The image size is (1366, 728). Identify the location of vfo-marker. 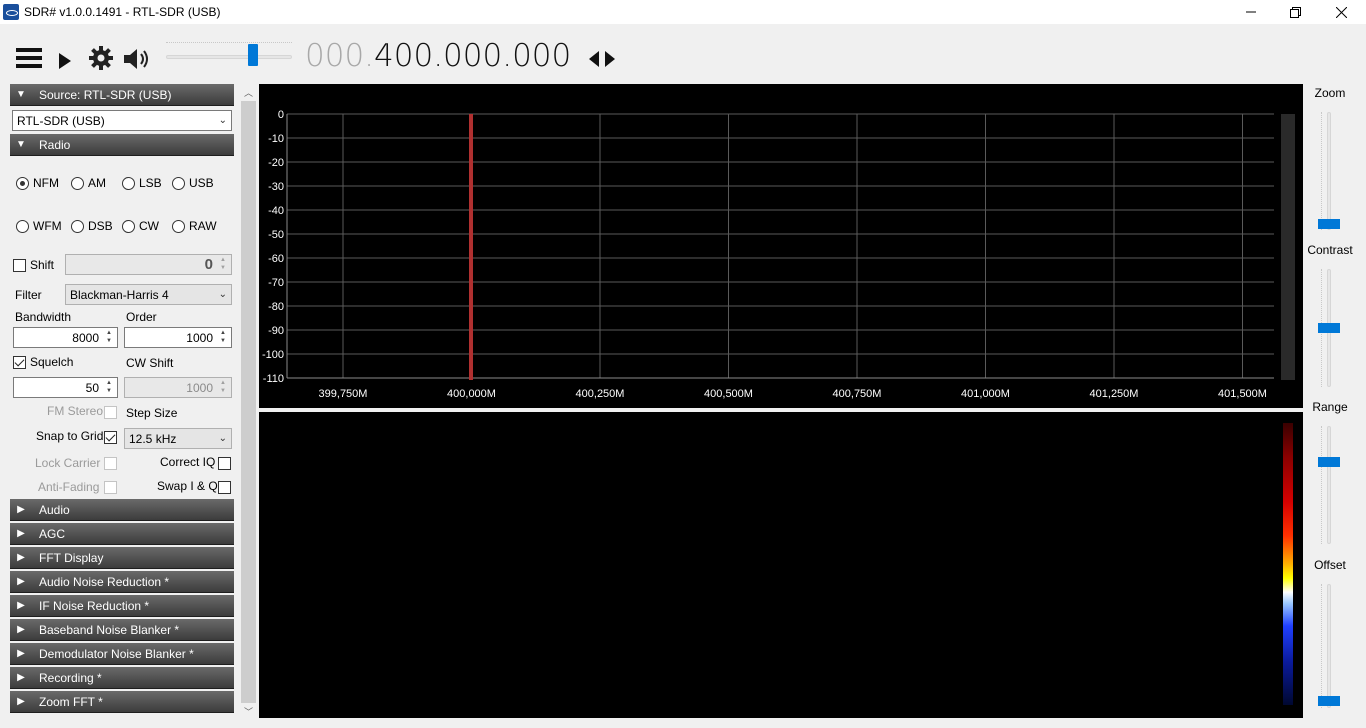
(471, 247).